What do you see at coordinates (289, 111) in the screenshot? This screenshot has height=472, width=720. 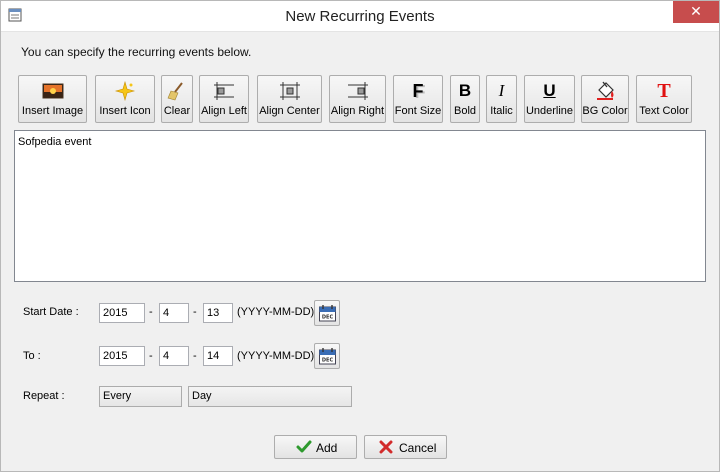 I see `align-center-label: Align Center` at bounding box center [289, 111].